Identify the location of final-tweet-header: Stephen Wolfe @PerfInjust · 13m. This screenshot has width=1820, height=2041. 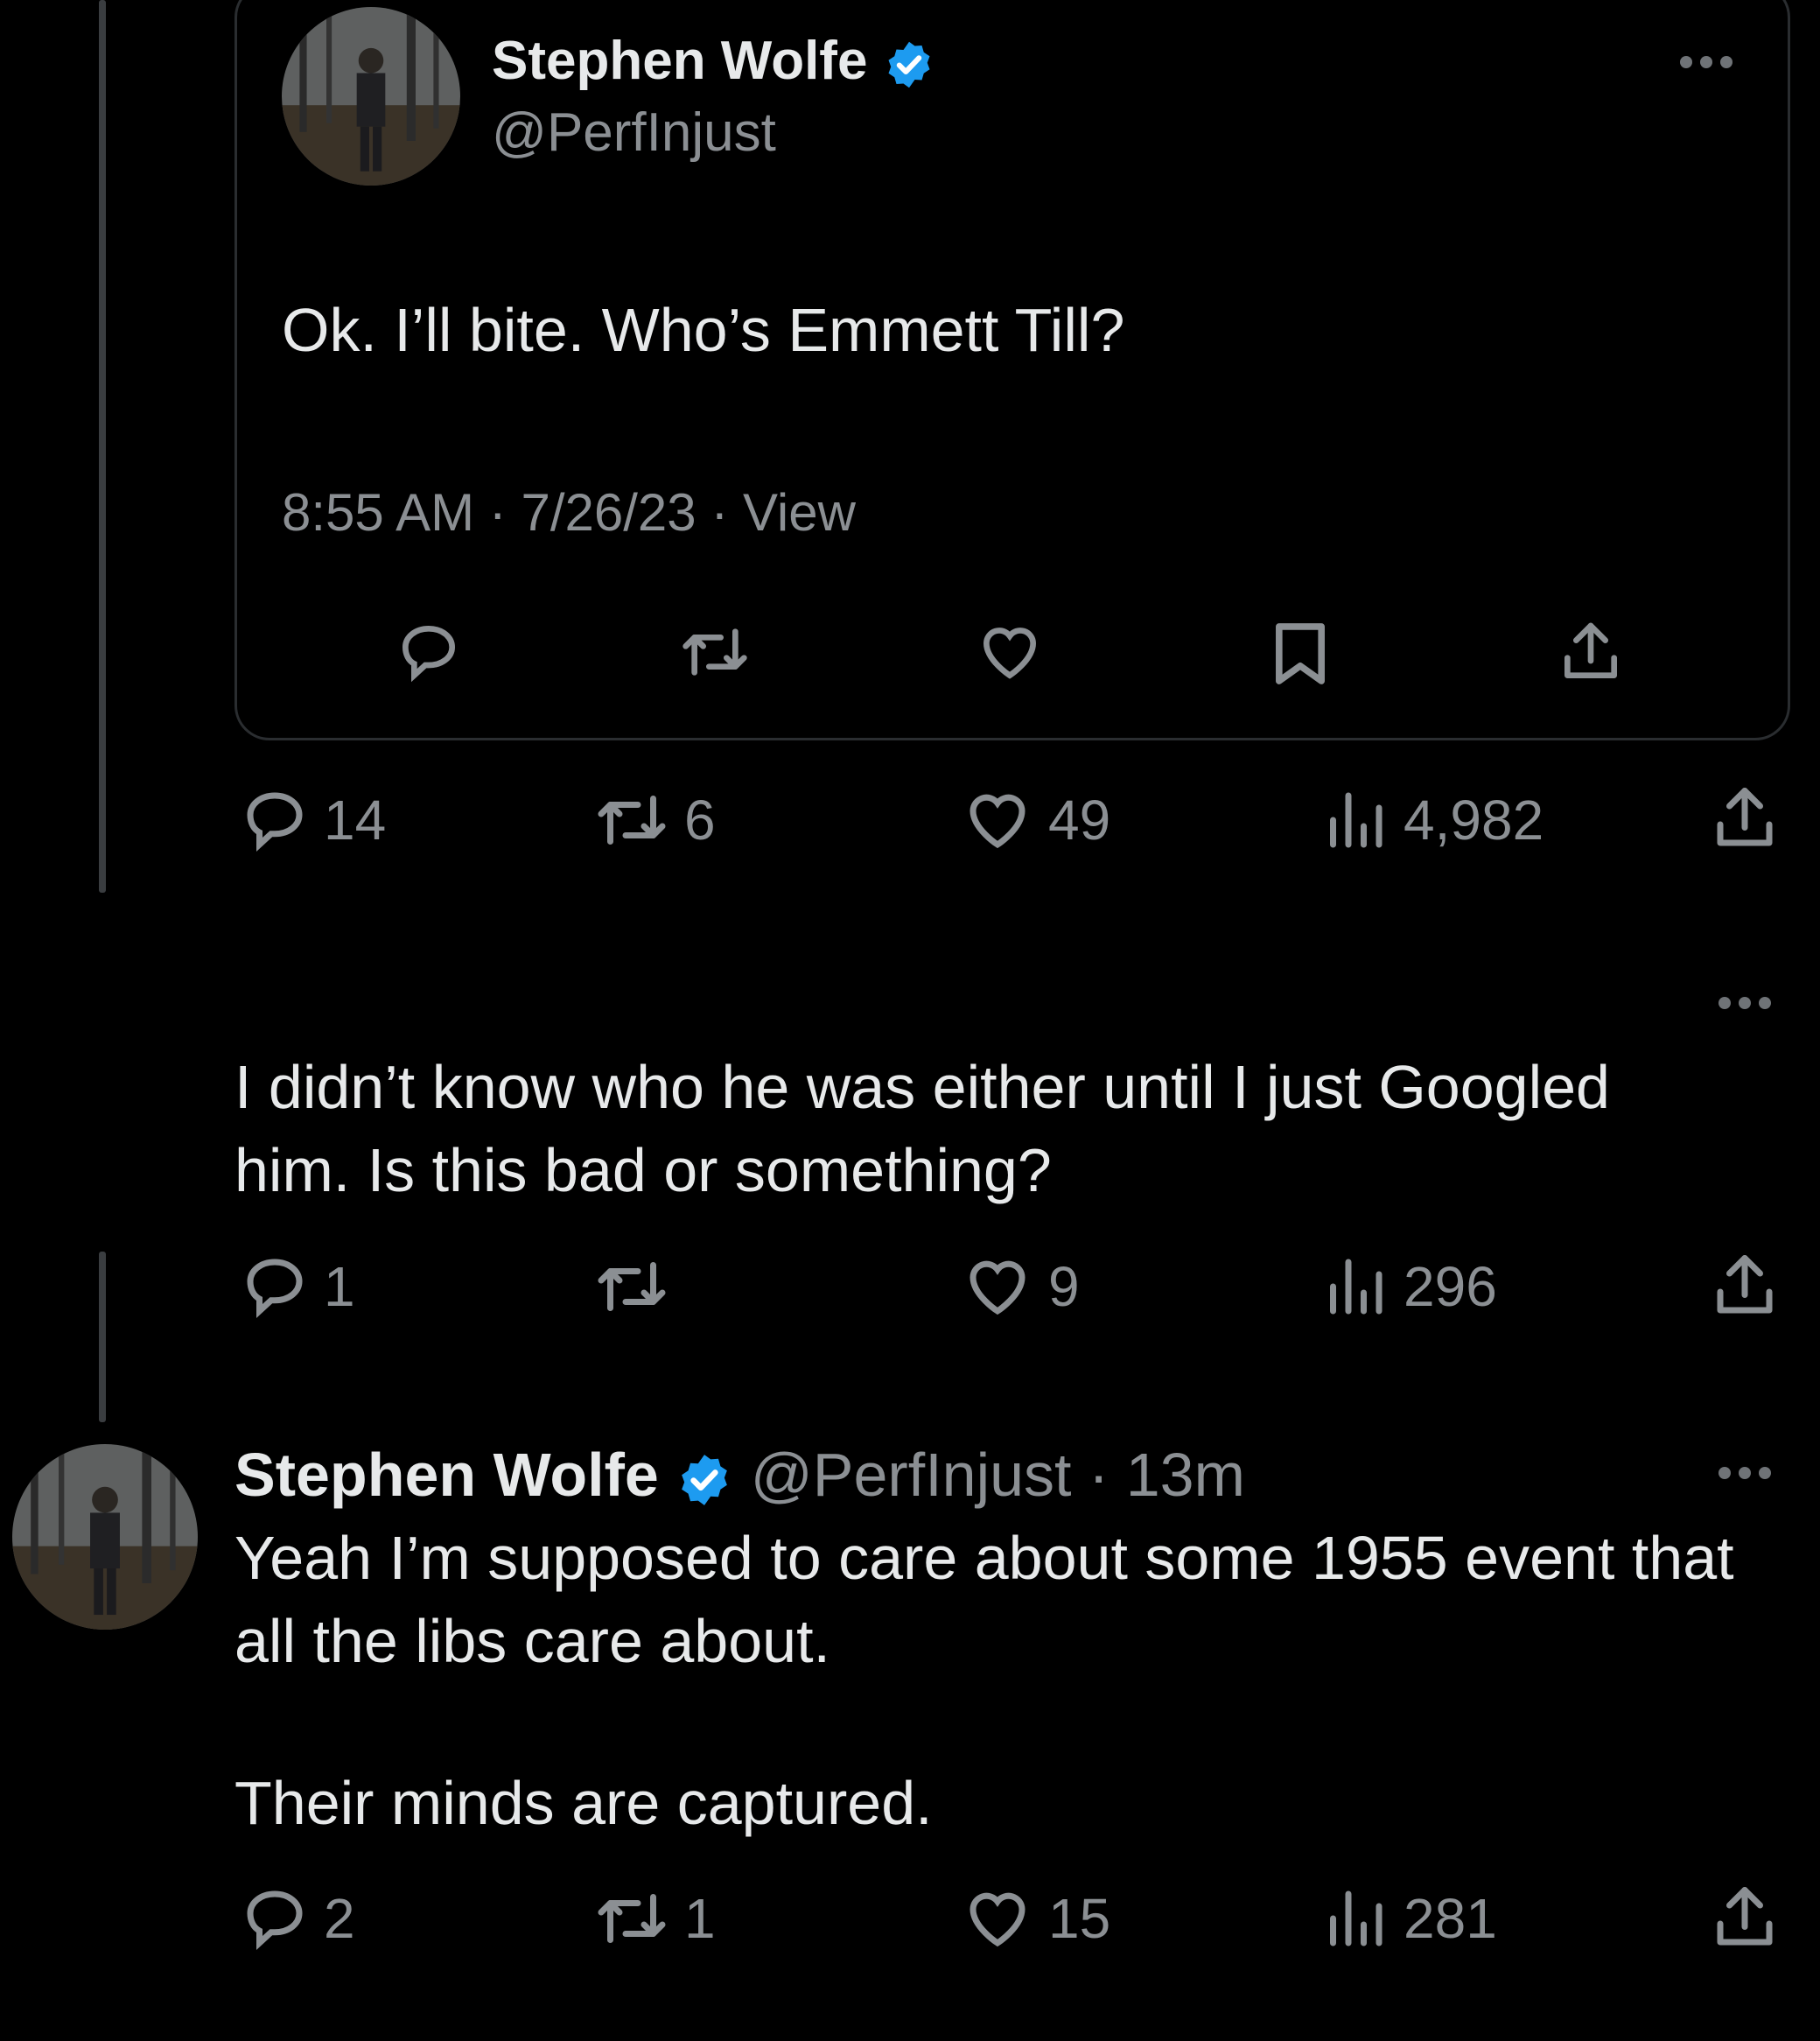
(739, 1474).